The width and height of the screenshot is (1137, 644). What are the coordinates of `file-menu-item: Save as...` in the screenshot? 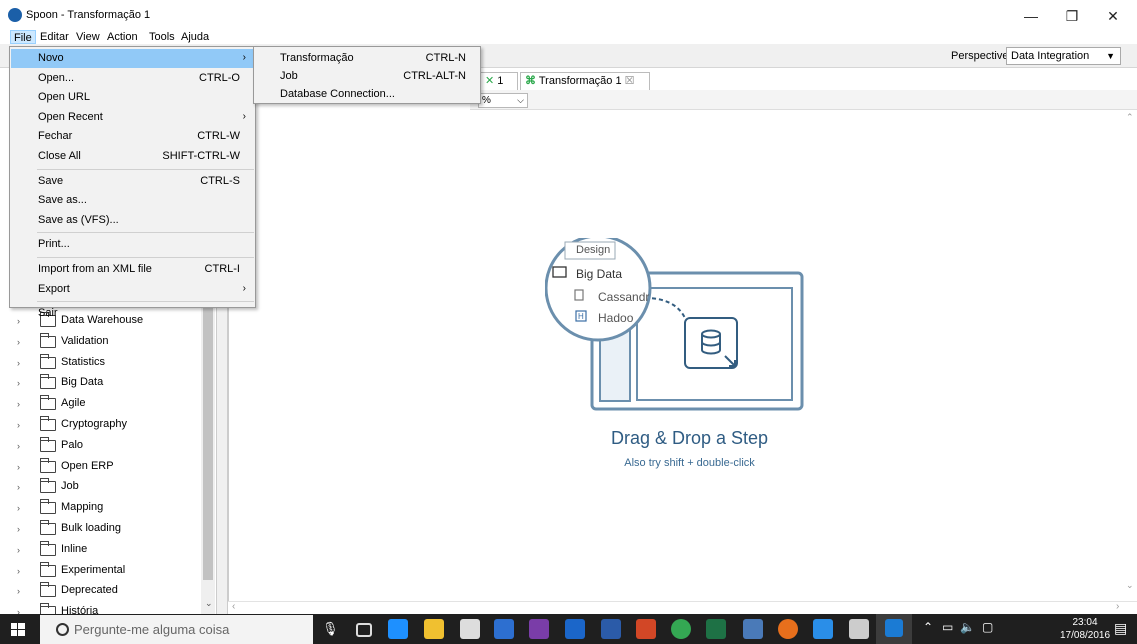 It's located at (132, 200).